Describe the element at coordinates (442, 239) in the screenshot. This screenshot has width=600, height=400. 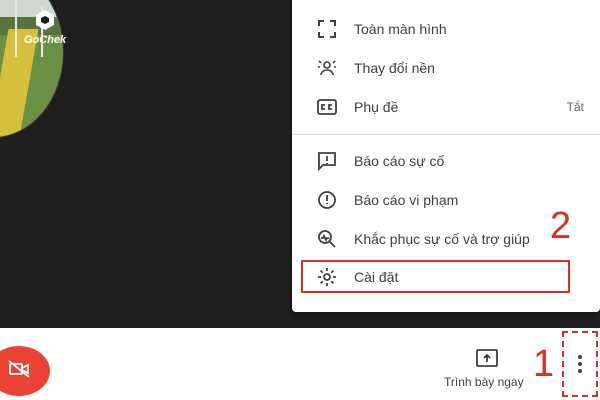
I see `menu-item-label: Khắc phục sự cố và trợ giúp` at that location.